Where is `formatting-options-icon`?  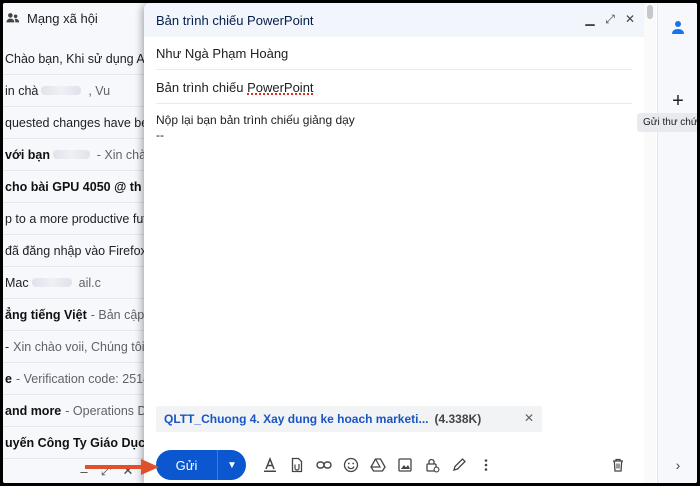
formatting-options-icon is located at coordinates (269, 465).